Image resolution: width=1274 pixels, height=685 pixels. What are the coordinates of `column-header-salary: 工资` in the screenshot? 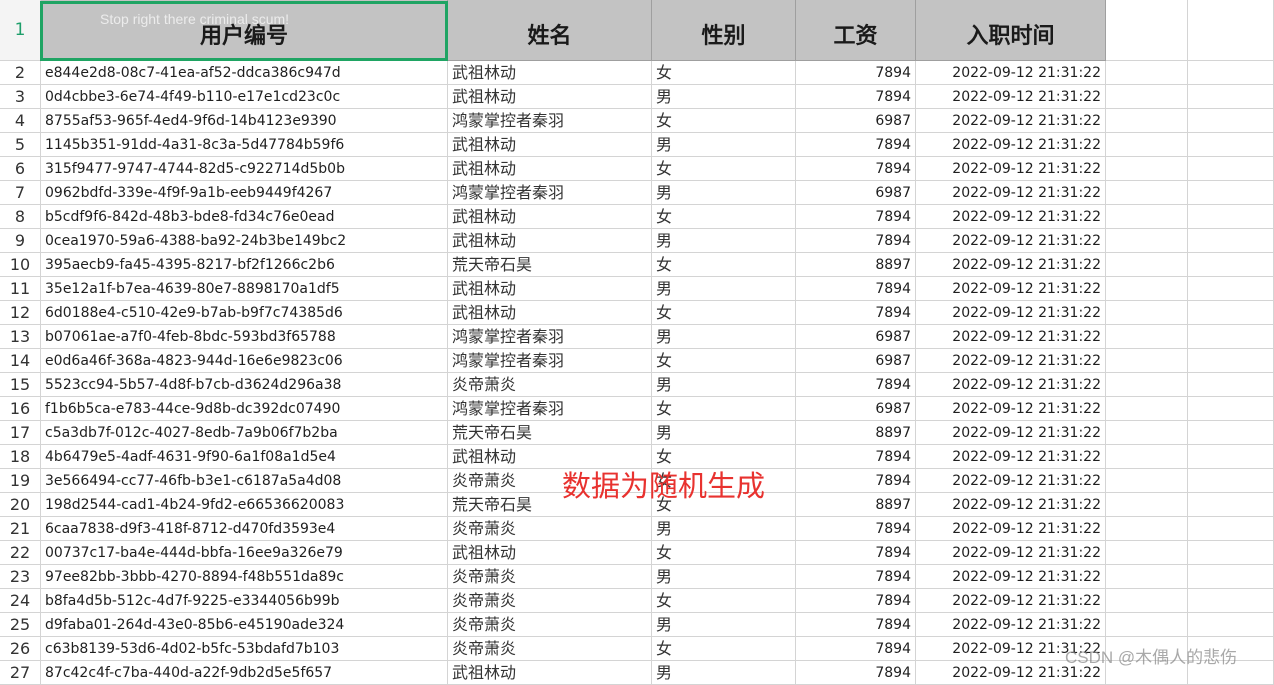 It's located at (856, 30).